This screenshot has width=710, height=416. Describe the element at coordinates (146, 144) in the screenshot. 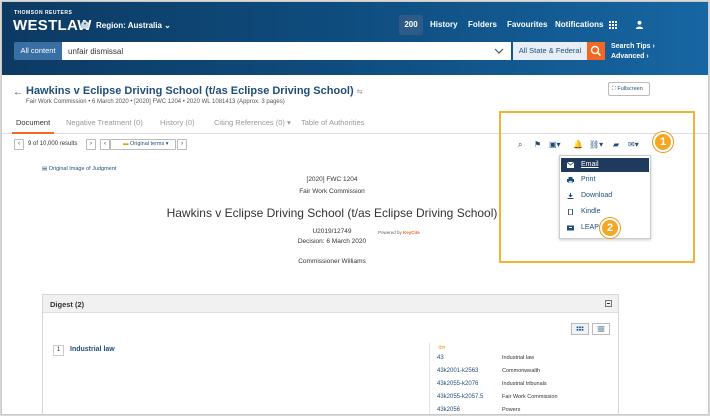

I see `original-terms-dropdown: ▬ Original terms ▾` at that location.